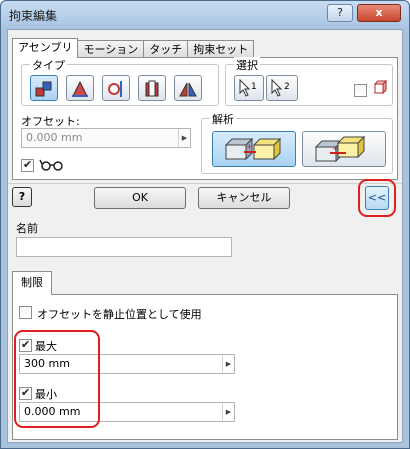 Image resolution: width=410 pixels, height=449 pixels. I want to click on type-group: タイプ, so click(120, 81).